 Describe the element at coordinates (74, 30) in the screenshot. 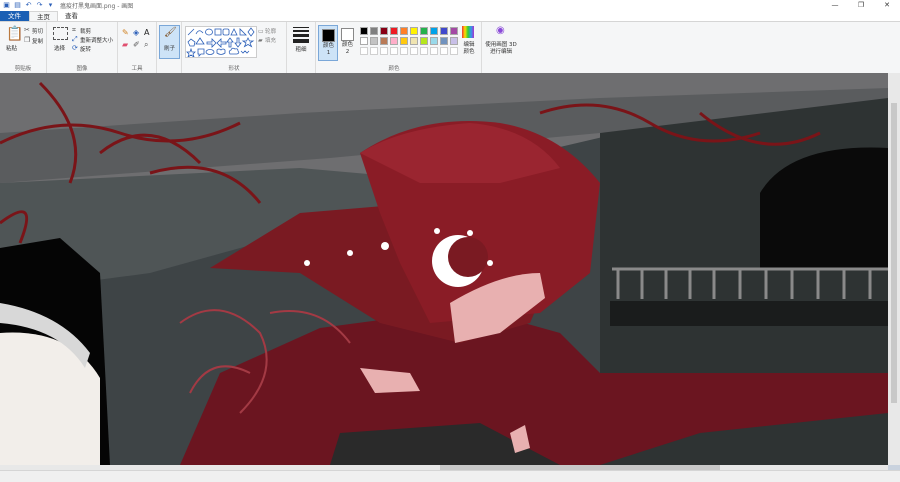

I see `crop-icon: ⌗` at that location.